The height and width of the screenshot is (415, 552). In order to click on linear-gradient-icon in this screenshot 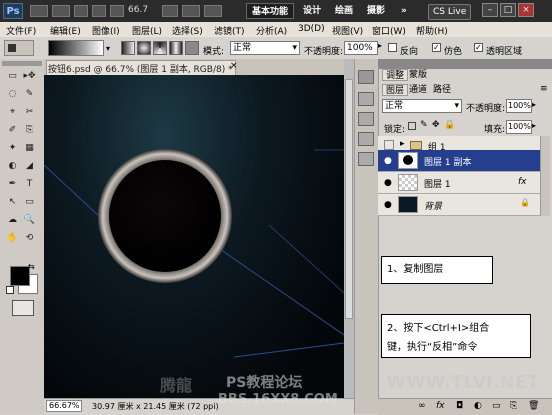, I will do `click(128, 48)`.